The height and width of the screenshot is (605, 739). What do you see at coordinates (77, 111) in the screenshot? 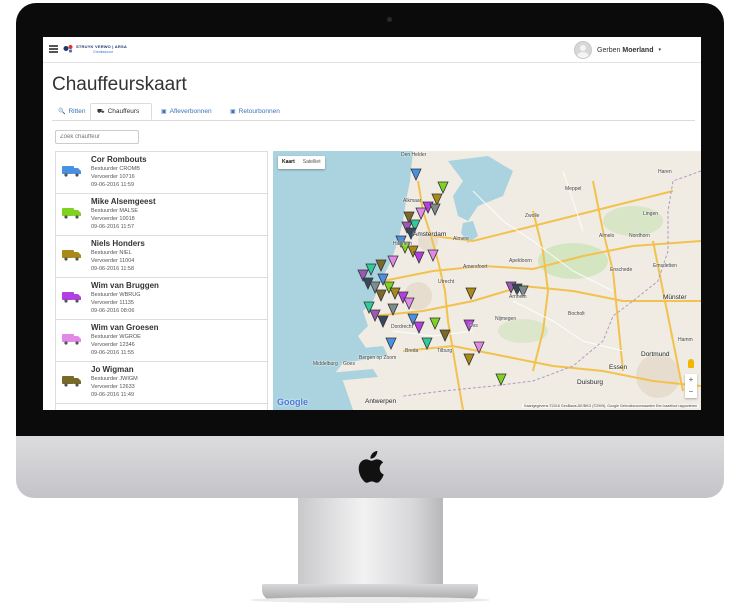
I see `tab-label: Ritten` at bounding box center [77, 111].